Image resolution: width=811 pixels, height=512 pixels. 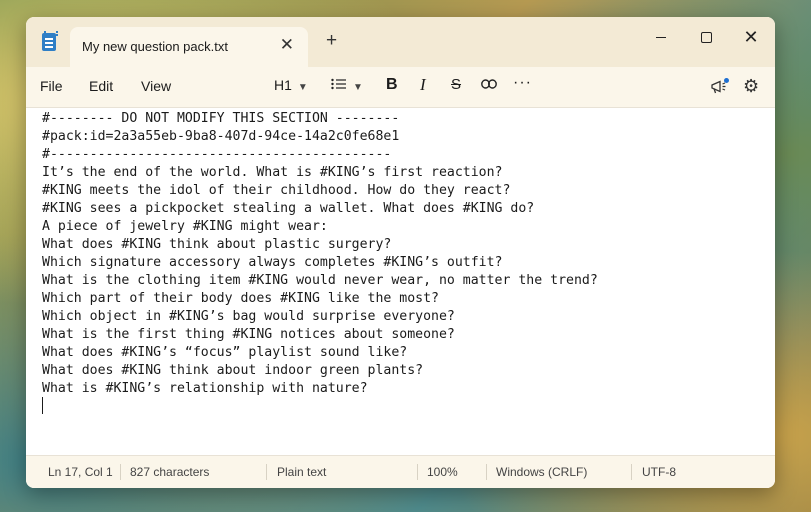 What do you see at coordinates (347, 85) in the screenshot?
I see `list-dropdown: ▼` at bounding box center [347, 85].